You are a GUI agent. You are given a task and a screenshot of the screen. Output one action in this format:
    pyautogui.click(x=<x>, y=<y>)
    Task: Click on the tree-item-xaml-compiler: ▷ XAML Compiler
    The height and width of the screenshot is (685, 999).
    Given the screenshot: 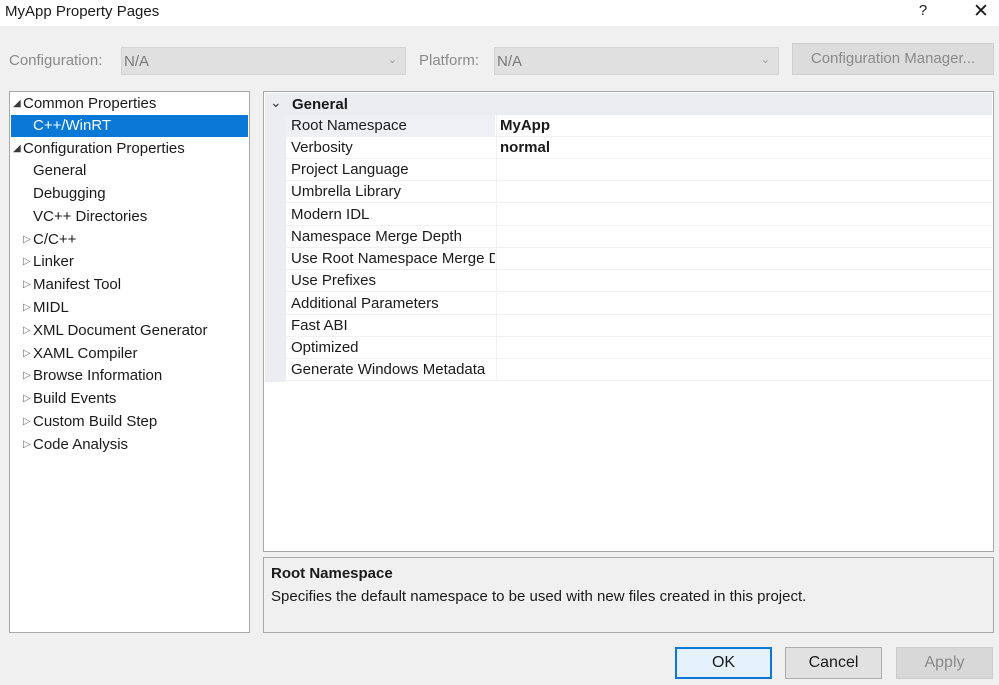 What is the action you would take?
    pyautogui.click(x=129, y=354)
    